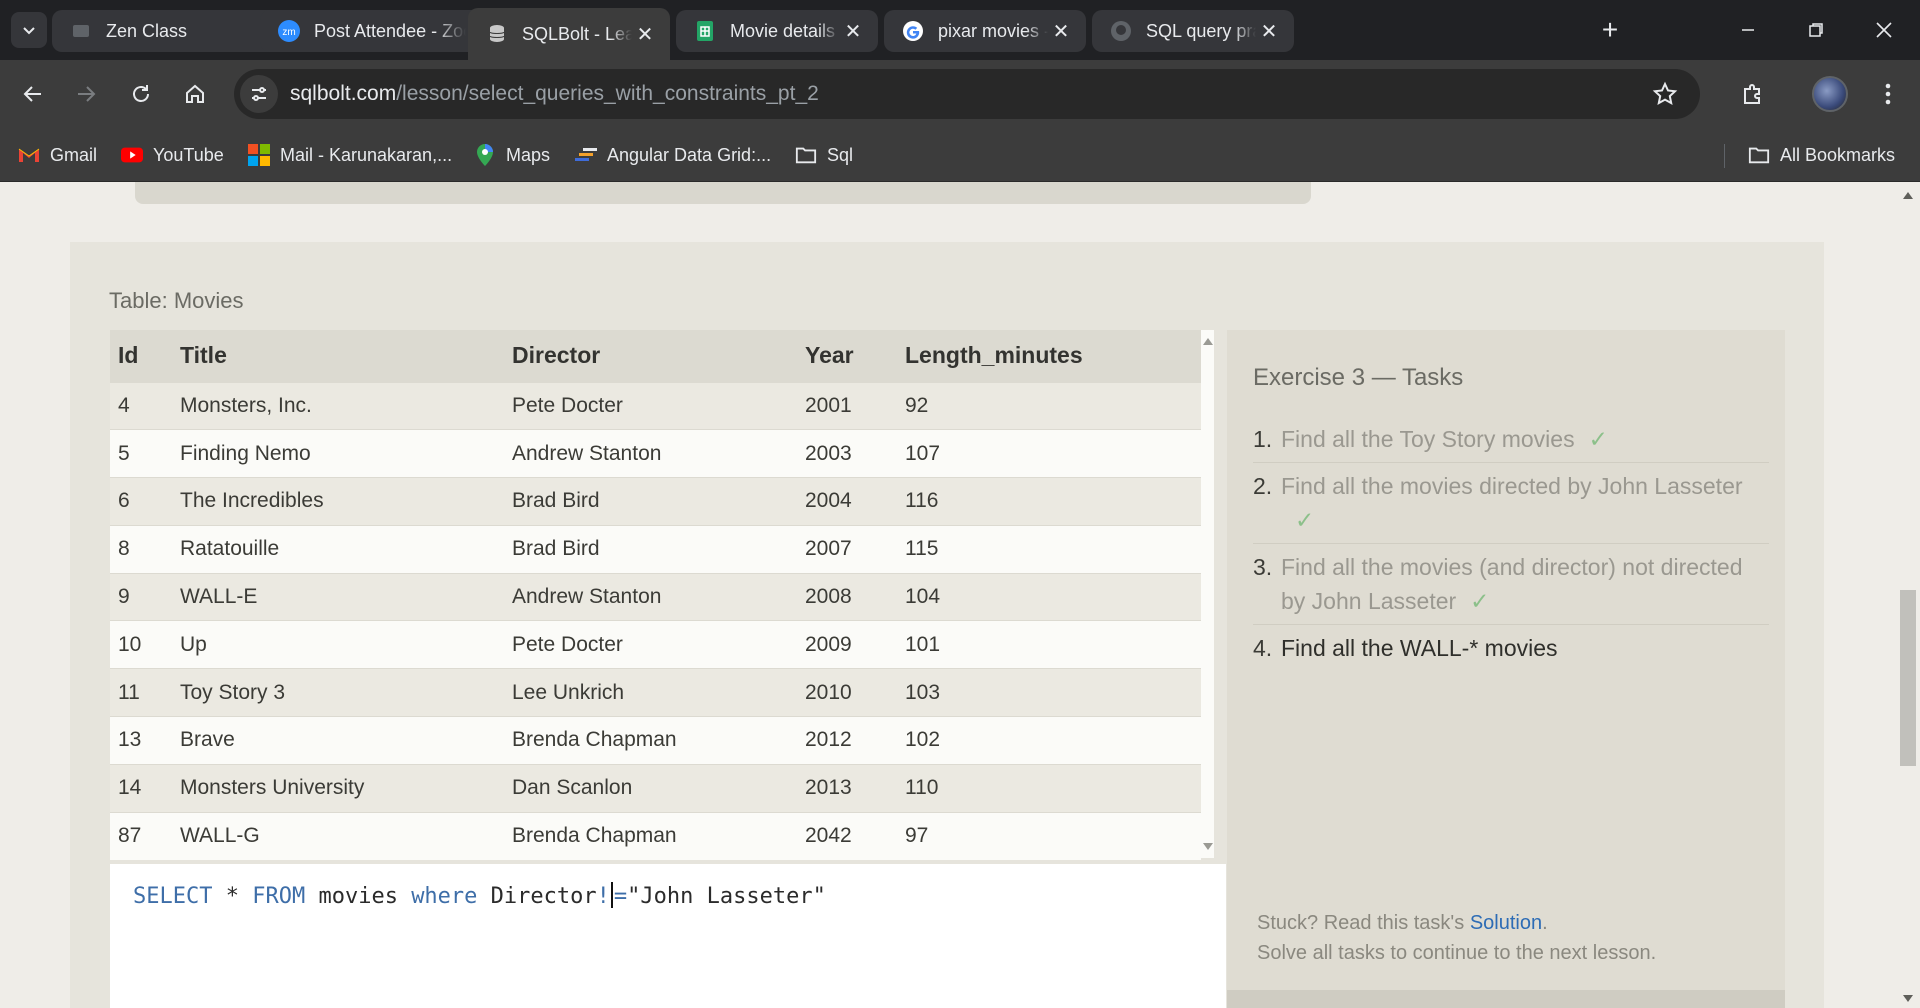 Image resolution: width=1920 pixels, height=1008 pixels. I want to click on task-number: 2., so click(1263, 486).